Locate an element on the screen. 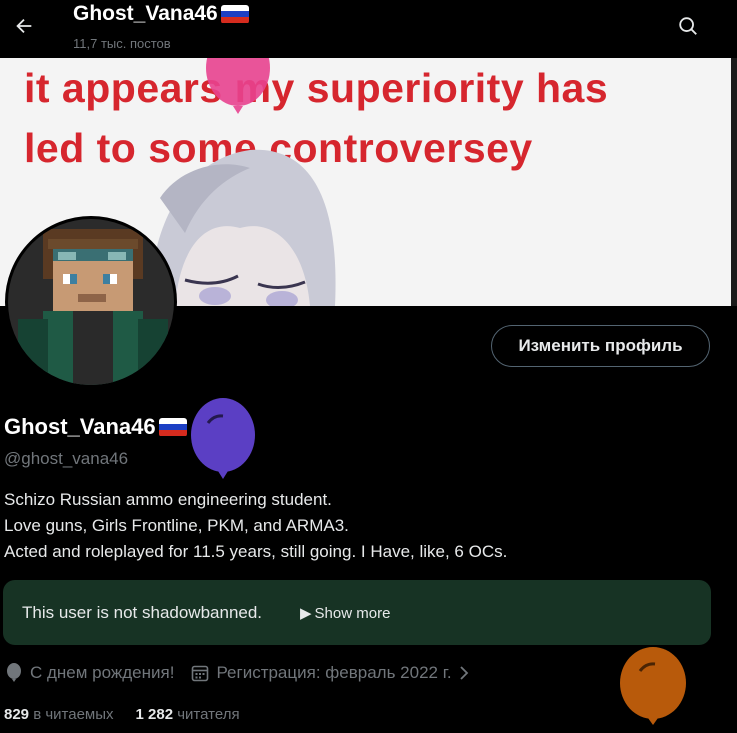 The width and height of the screenshot is (737, 733). post-count: 11,7 тыс. постов is located at coordinates (122, 43).